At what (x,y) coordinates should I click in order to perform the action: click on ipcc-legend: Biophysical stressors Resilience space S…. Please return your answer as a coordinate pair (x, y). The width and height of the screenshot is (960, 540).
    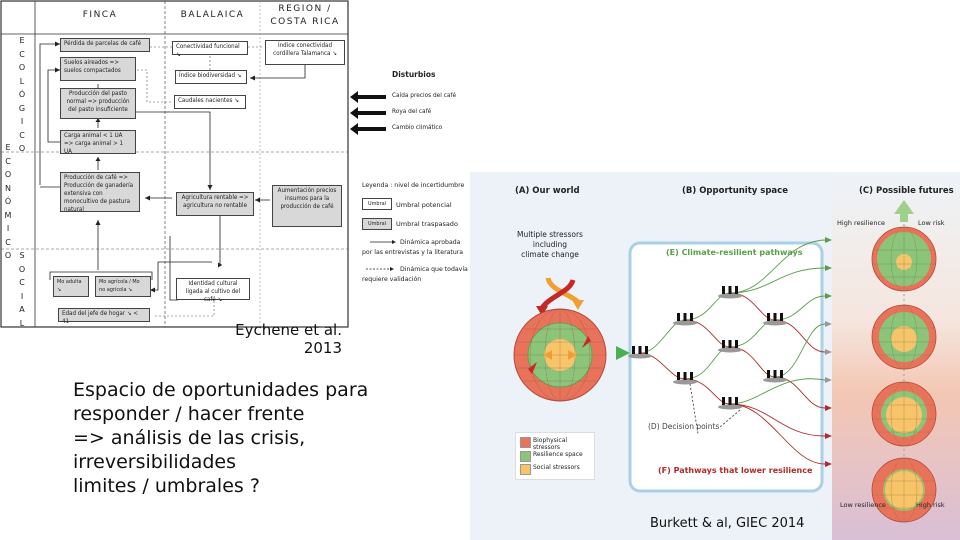
    Looking at the image, I should click on (555, 456).